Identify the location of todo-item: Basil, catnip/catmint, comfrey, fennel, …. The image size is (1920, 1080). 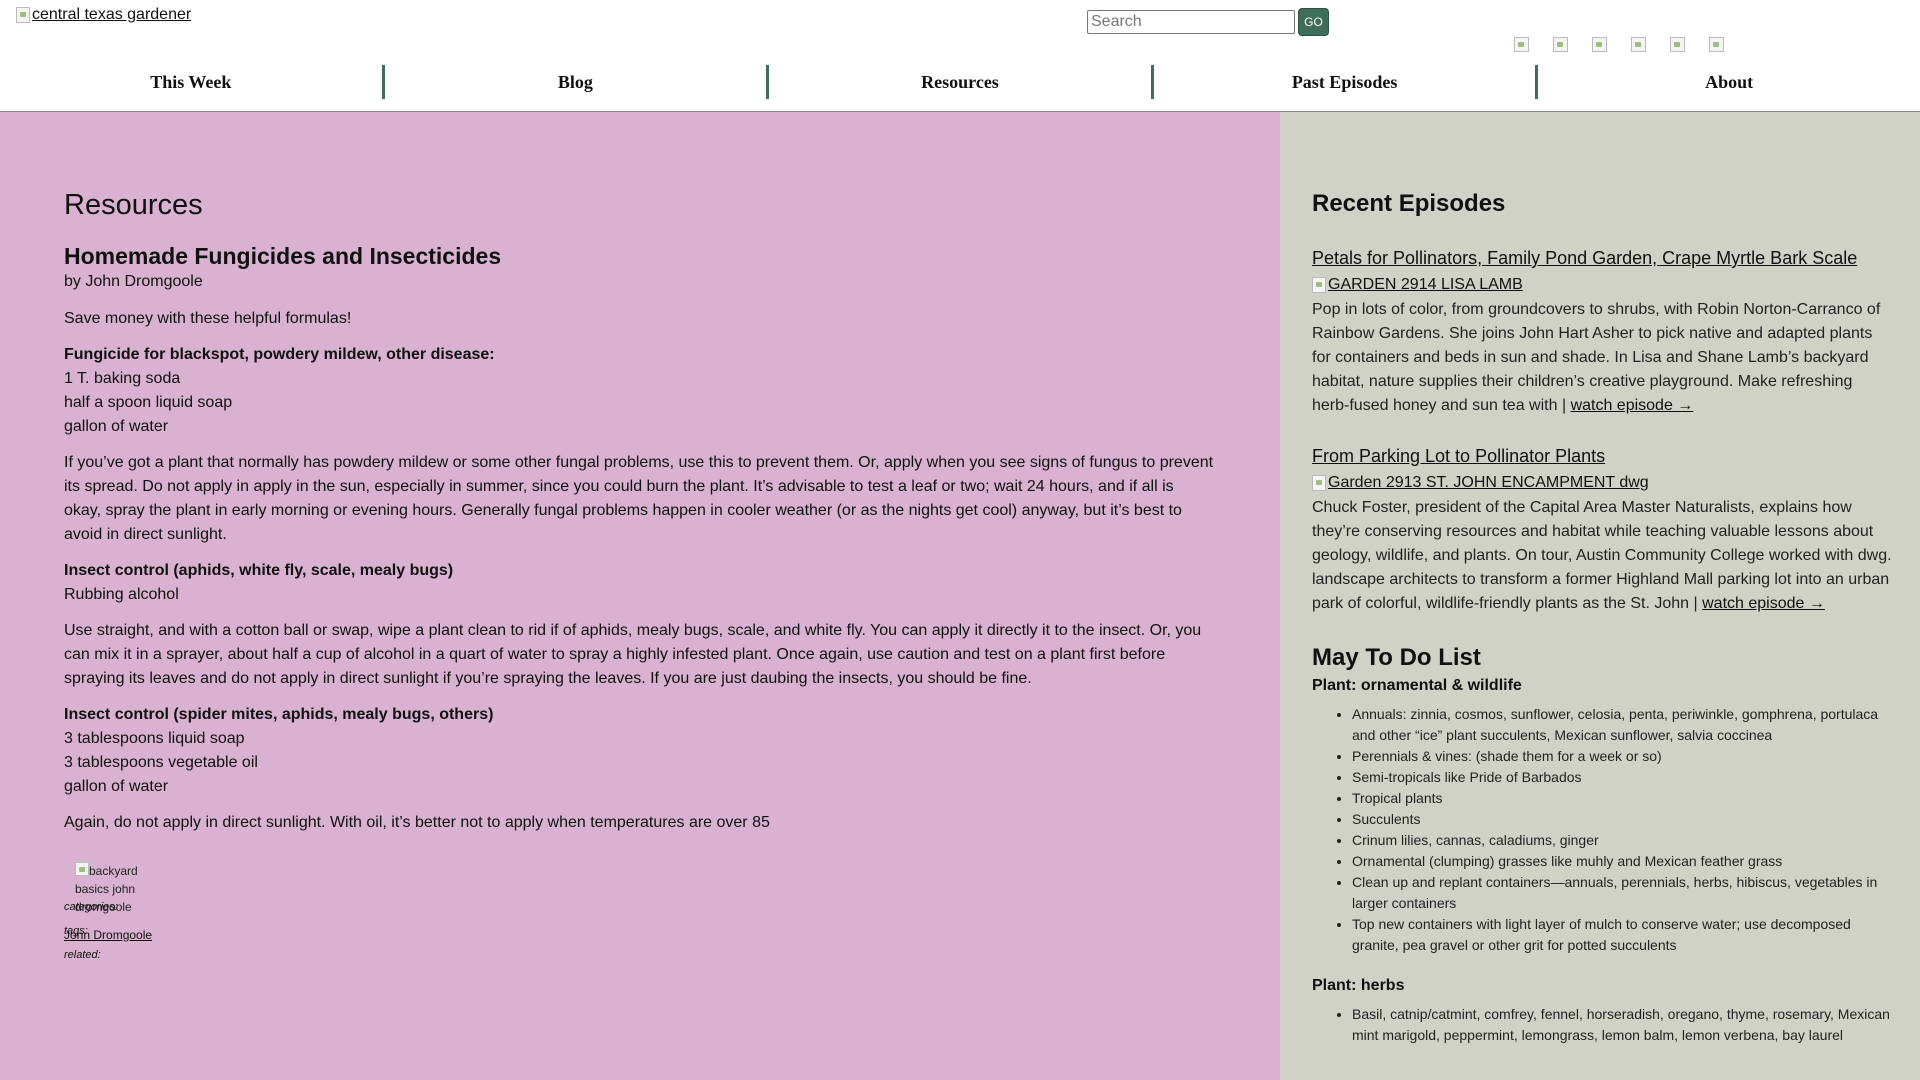
(1622, 1025).